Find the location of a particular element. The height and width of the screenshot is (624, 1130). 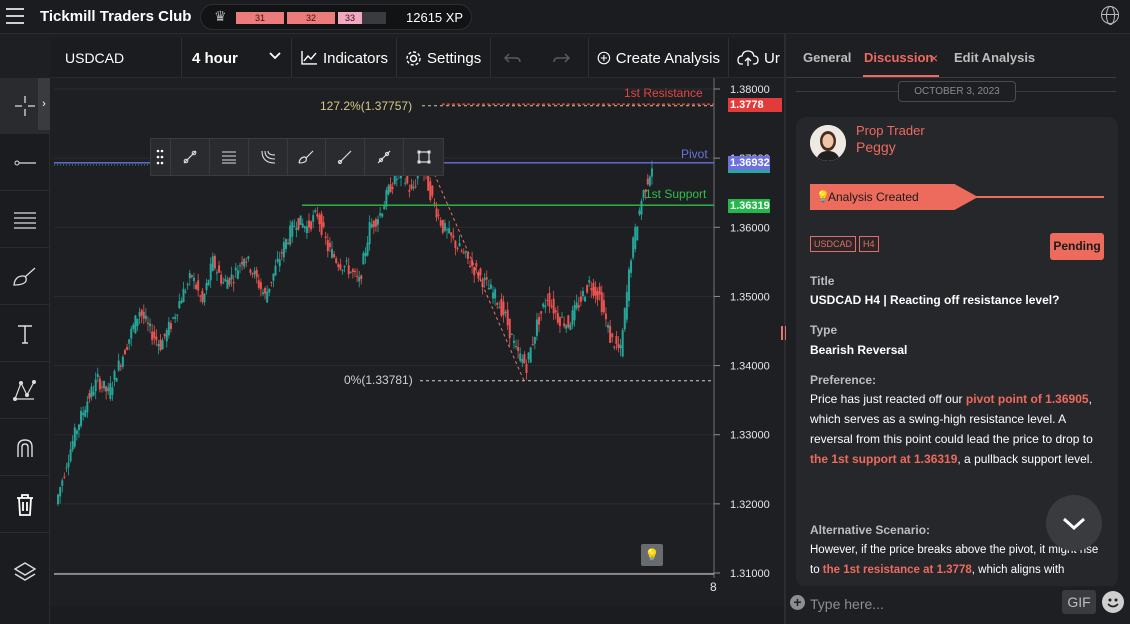

tool-magnet is located at coordinates (25, 448).